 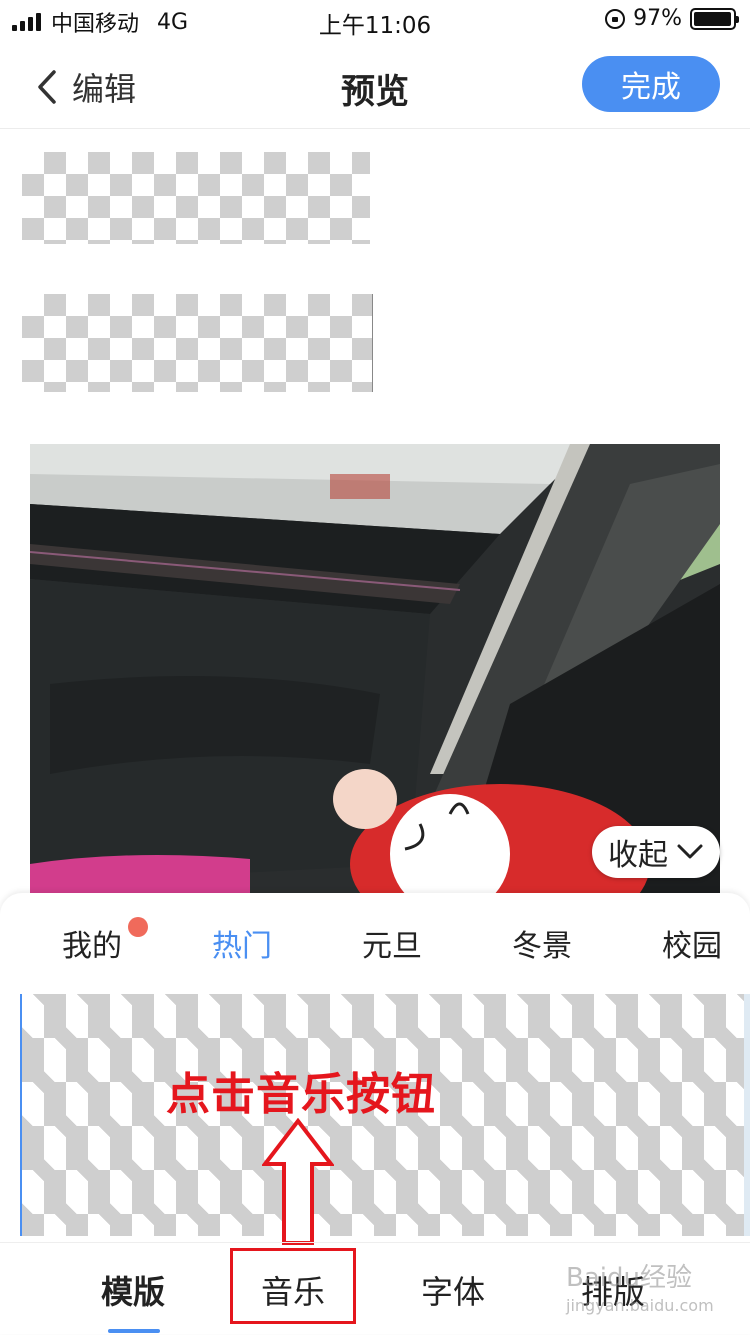 I want to click on watermark: Baidu经验 jingyan.baidu.com, so click(x=640, y=1289).